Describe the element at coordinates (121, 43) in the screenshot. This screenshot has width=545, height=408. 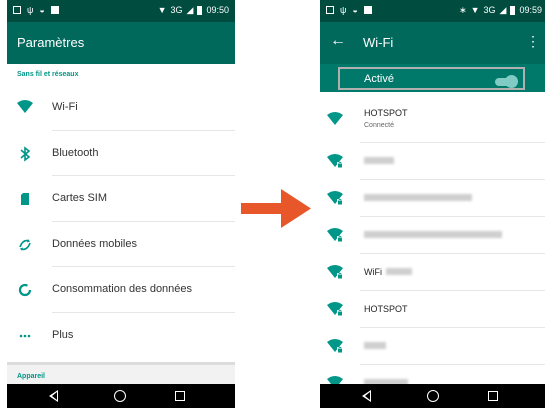
I see `app-bar: Paramètres` at that location.